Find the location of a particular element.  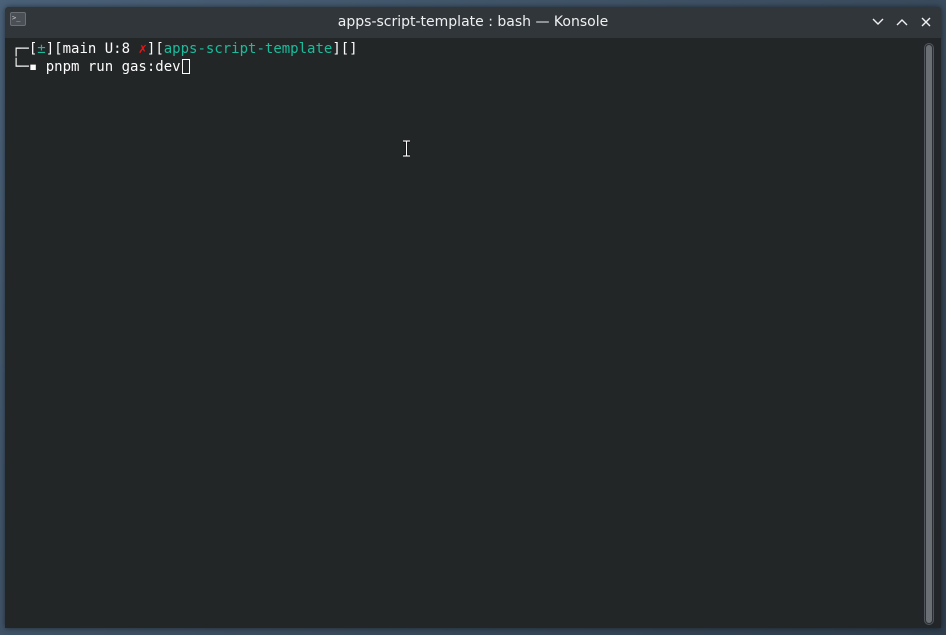

text-cursor is located at coordinates (185, 66).